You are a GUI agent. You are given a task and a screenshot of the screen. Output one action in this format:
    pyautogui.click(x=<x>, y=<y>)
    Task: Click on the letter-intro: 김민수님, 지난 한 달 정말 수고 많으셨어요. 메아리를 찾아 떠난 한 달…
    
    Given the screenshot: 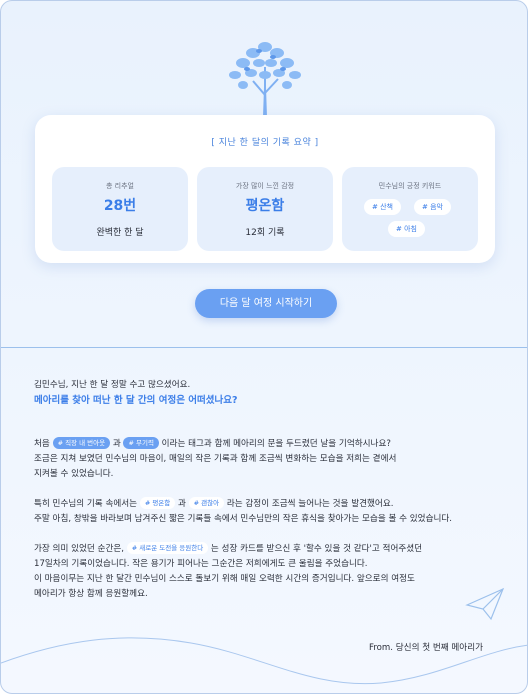 What is the action you would take?
    pyautogui.click(x=269, y=393)
    